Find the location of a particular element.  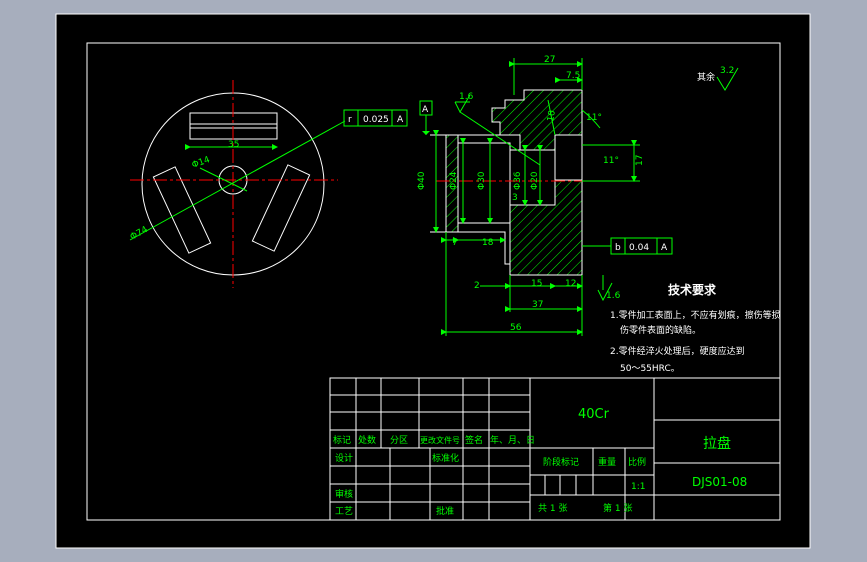

tech-item-2: 伤零件表面的缺陷。 is located at coordinates (660, 330).